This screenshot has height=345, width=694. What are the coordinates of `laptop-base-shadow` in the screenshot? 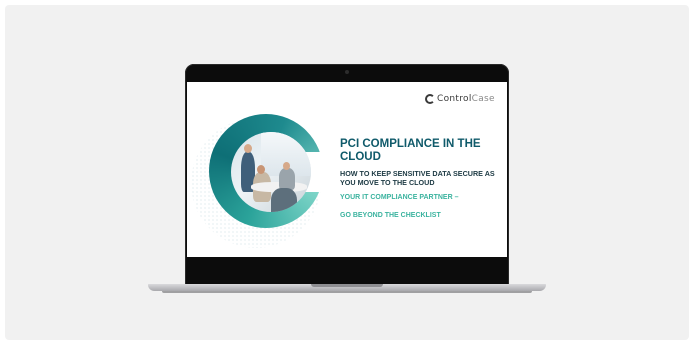 It's located at (347, 292).